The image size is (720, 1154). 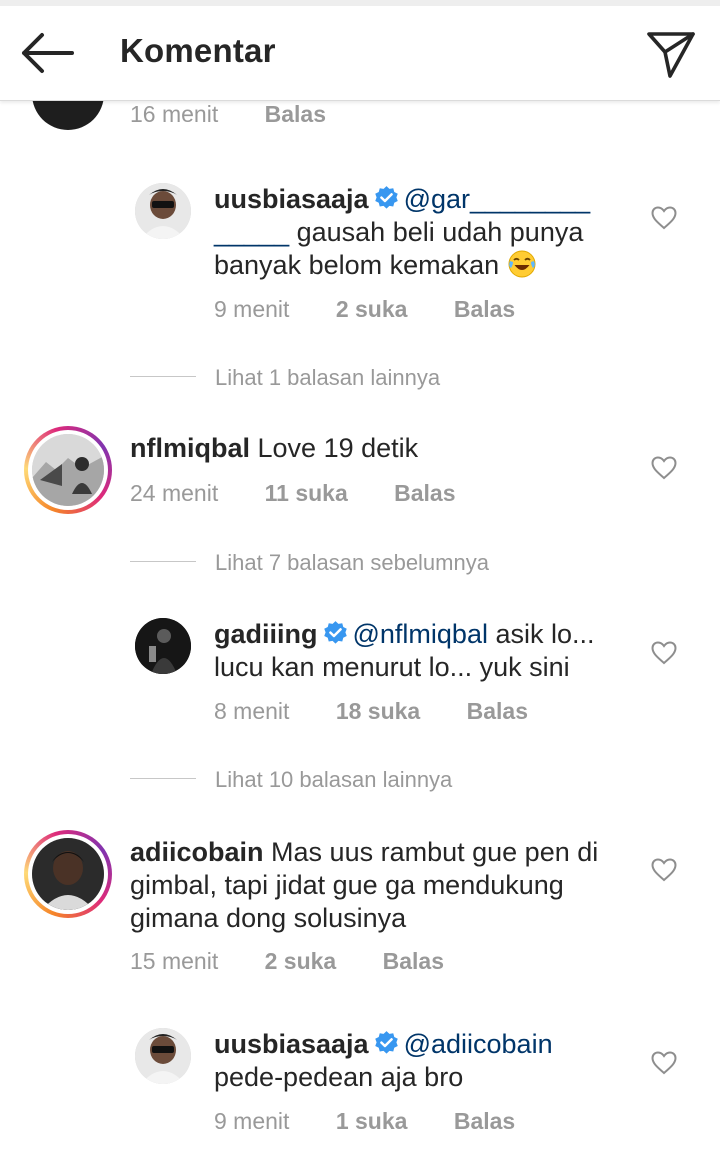 What do you see at coordinates (306, 493) in the screenshot?
I see `likes-count: 11 suka` at bounding box center [306, 493].